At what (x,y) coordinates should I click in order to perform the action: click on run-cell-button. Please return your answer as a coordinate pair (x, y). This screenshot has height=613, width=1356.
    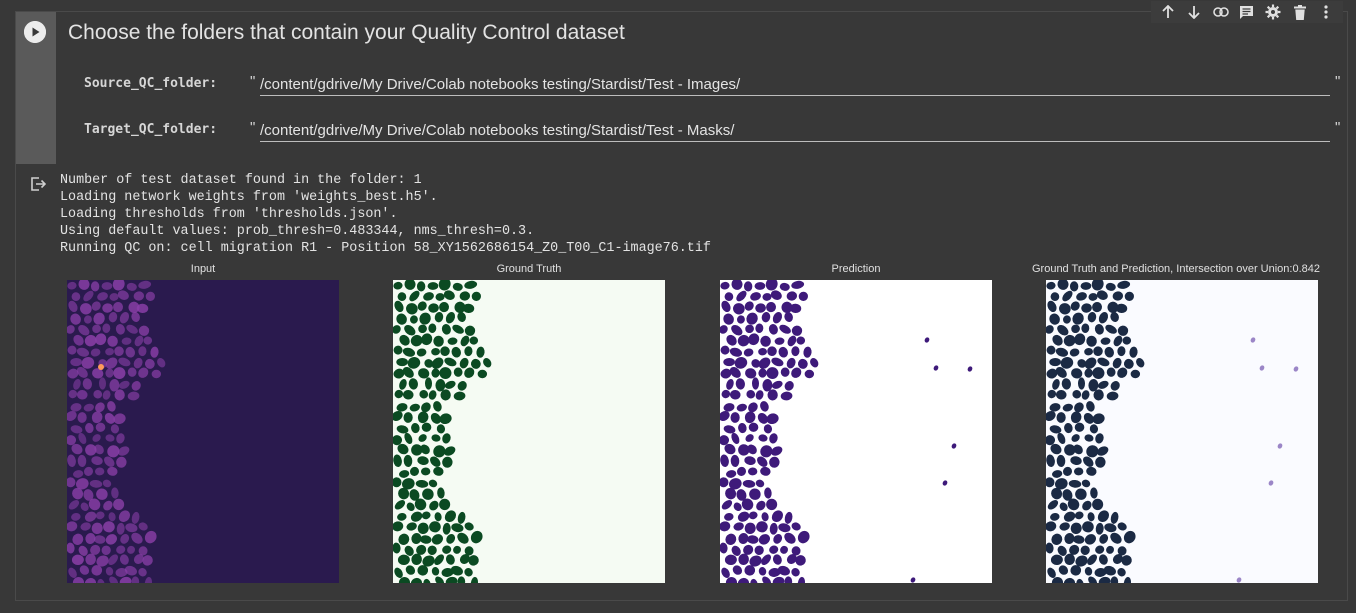
    Looking at the image, I should click on (35, 32).